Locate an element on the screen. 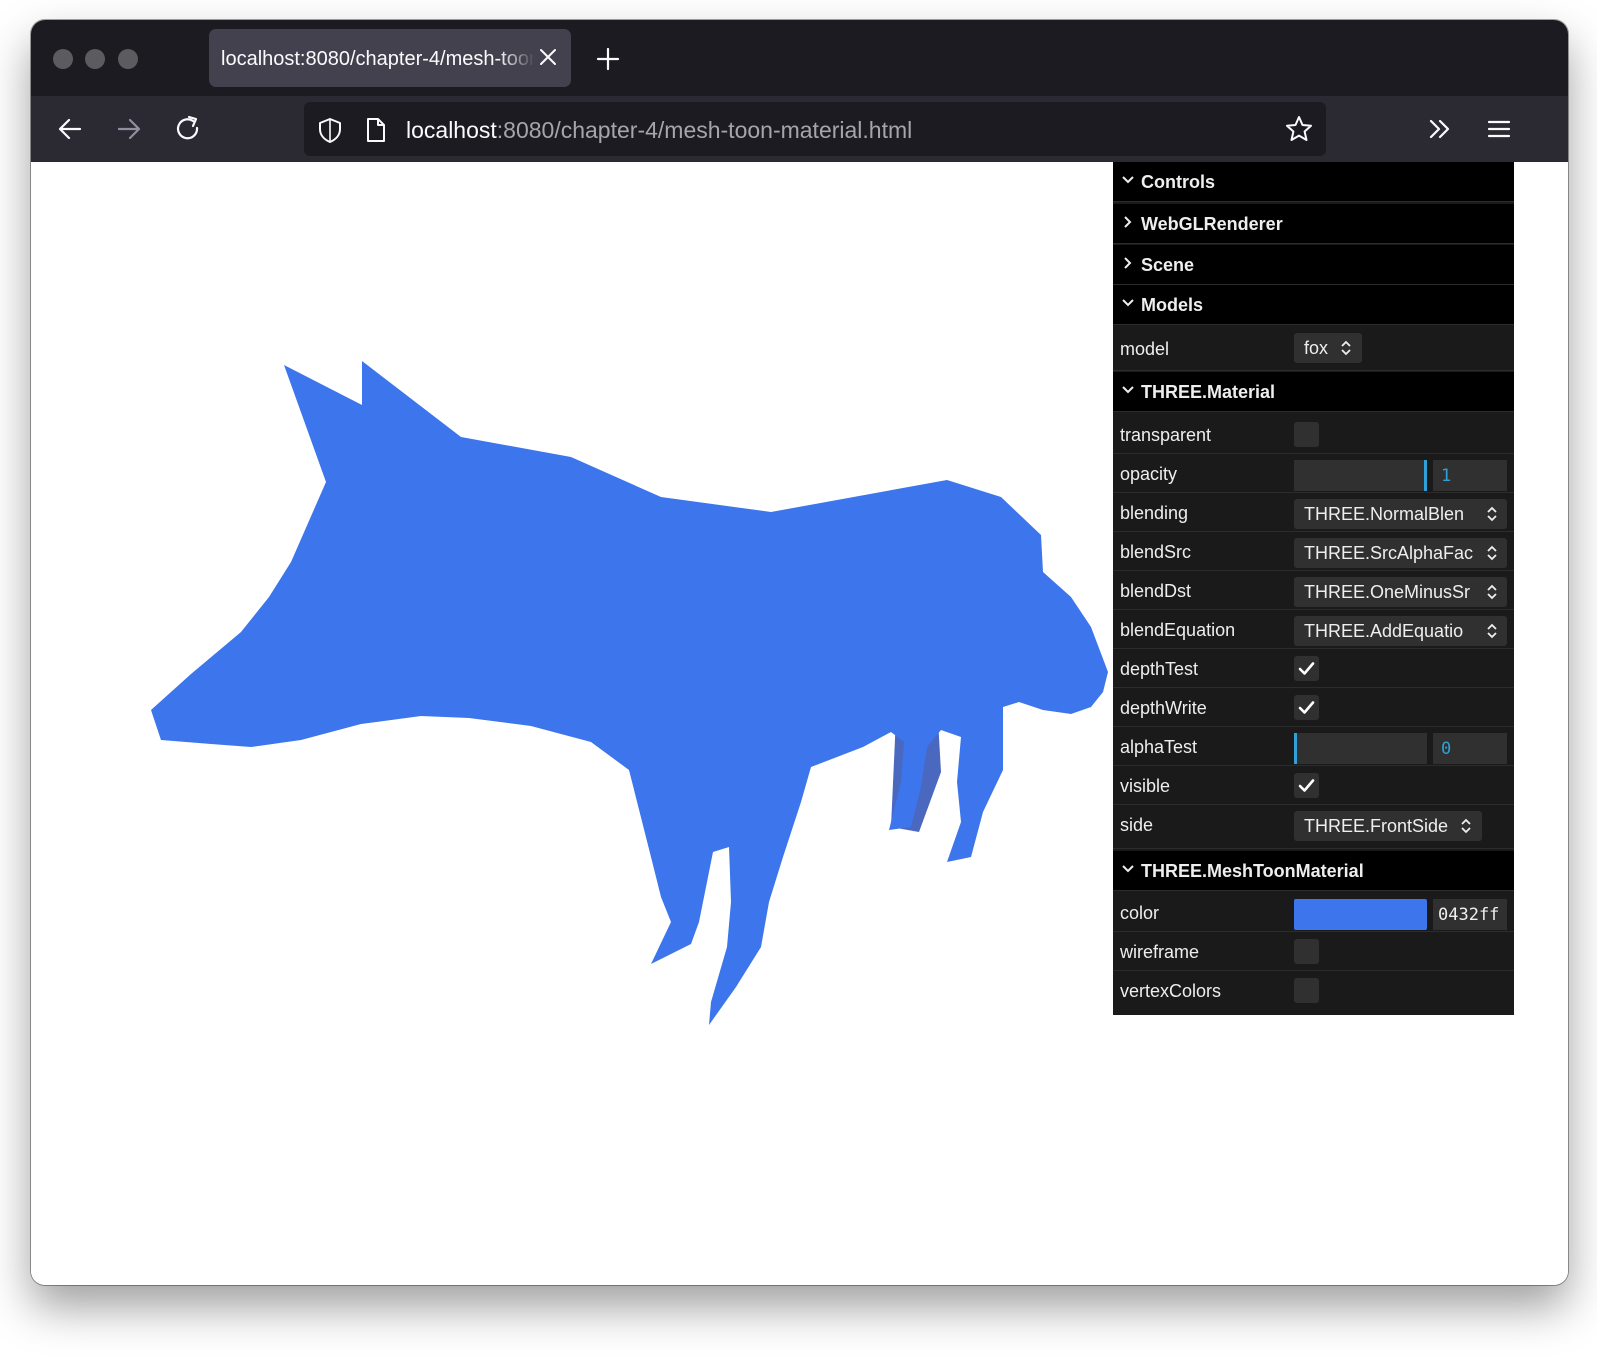 The image size is (1597, 1368). visible-label: visible is located at coordinates (1145, 786).